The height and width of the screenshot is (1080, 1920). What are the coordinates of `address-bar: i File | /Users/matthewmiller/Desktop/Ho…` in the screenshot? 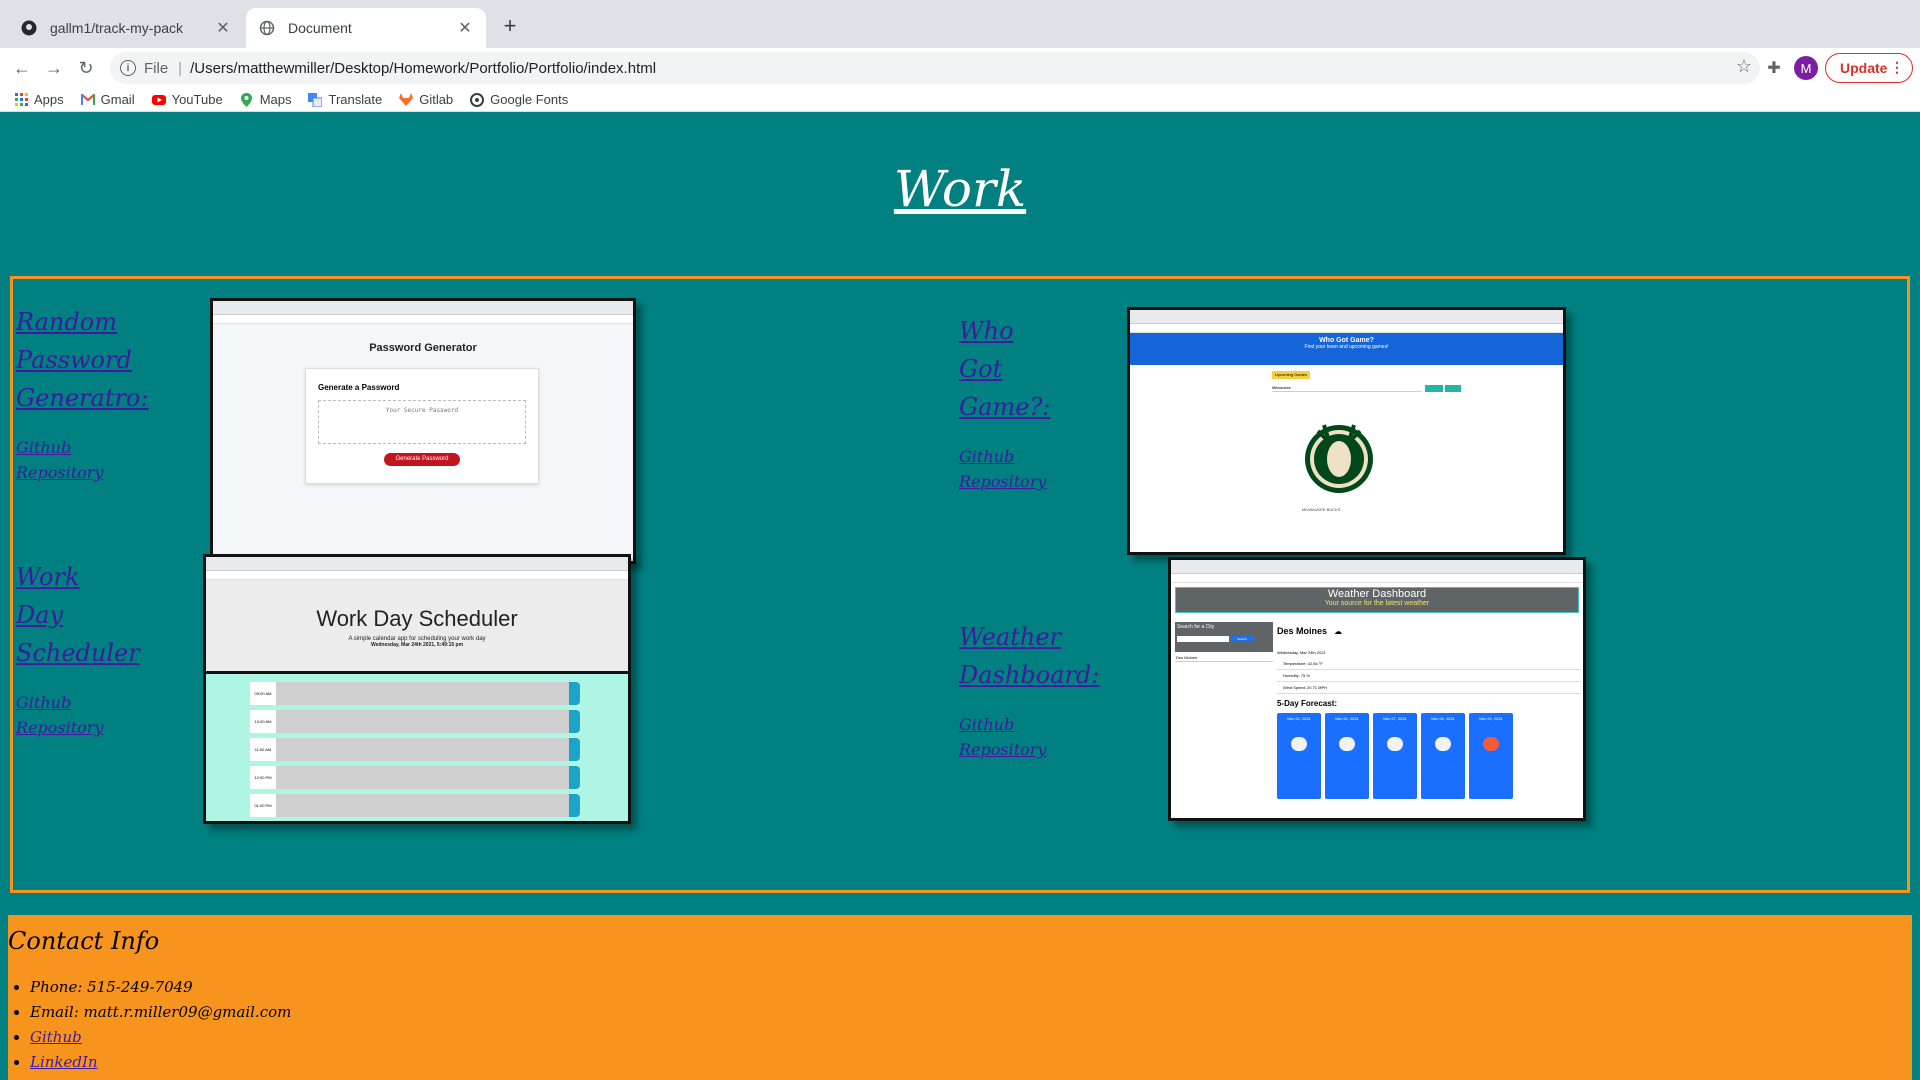 It's located at (935, 68).